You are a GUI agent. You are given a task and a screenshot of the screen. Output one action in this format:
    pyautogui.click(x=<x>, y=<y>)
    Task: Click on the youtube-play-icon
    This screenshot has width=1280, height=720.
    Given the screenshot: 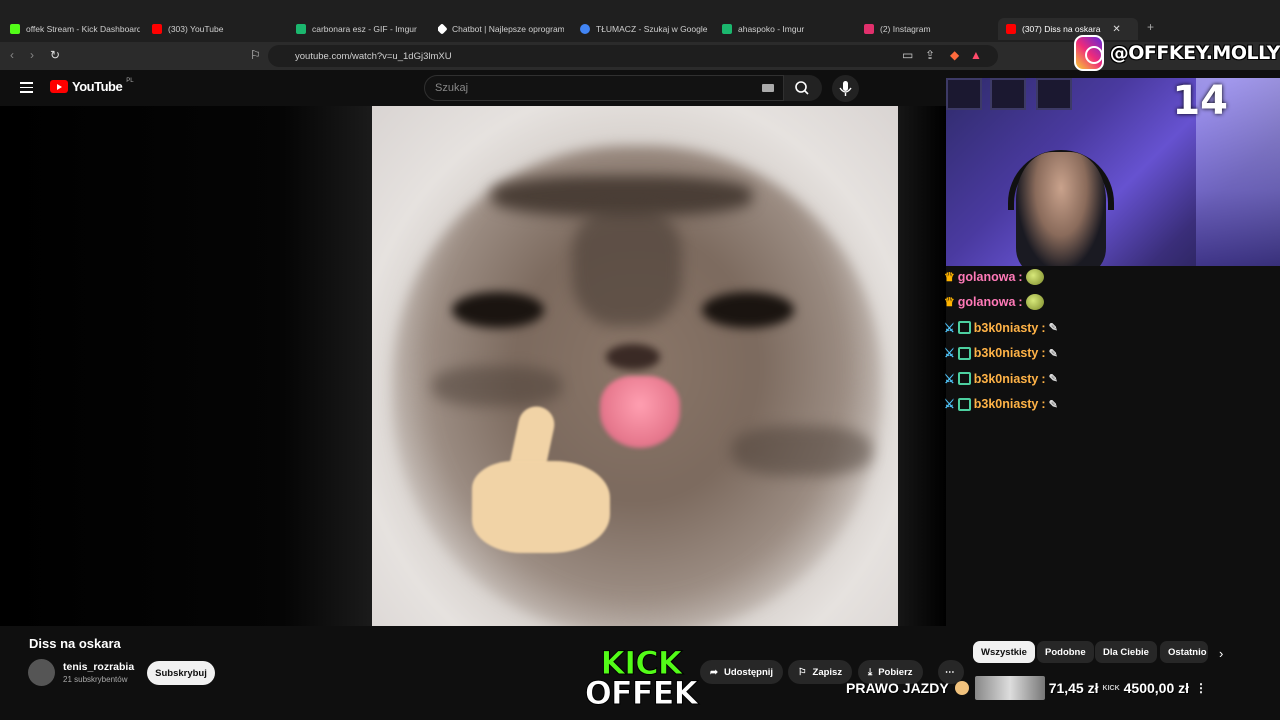 What is the action you would take?
    pyautogui.click(x=59, y=86)
    